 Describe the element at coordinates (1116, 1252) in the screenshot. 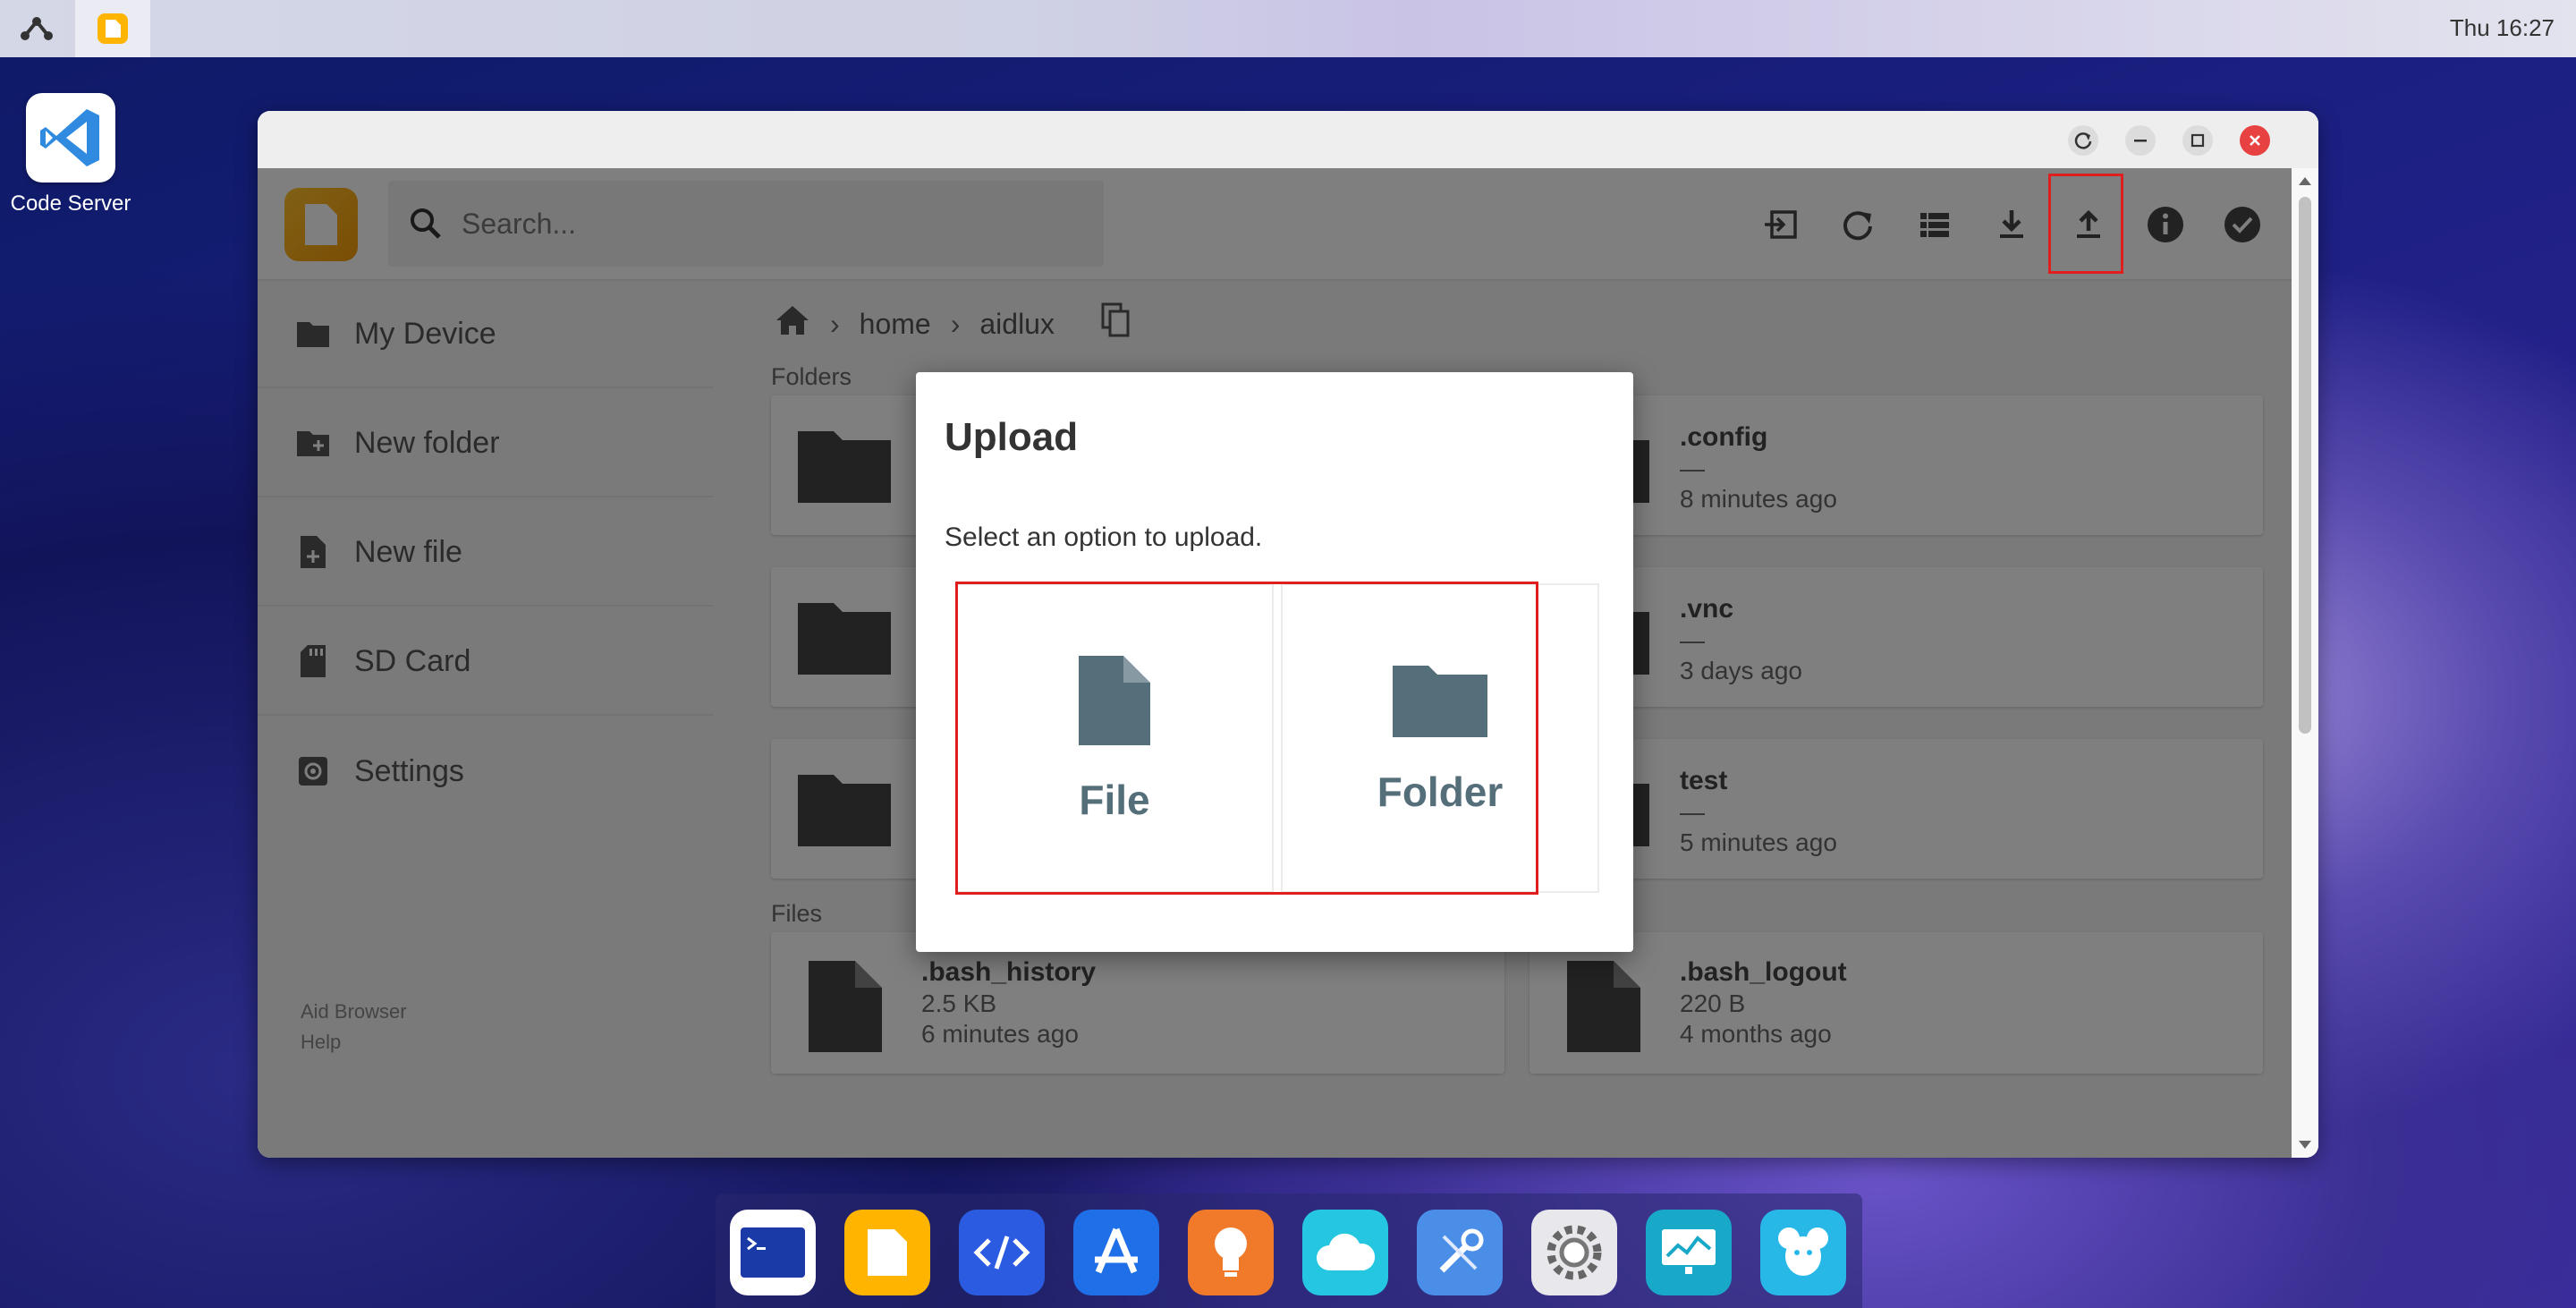

I see `app-store-icon` at that location.